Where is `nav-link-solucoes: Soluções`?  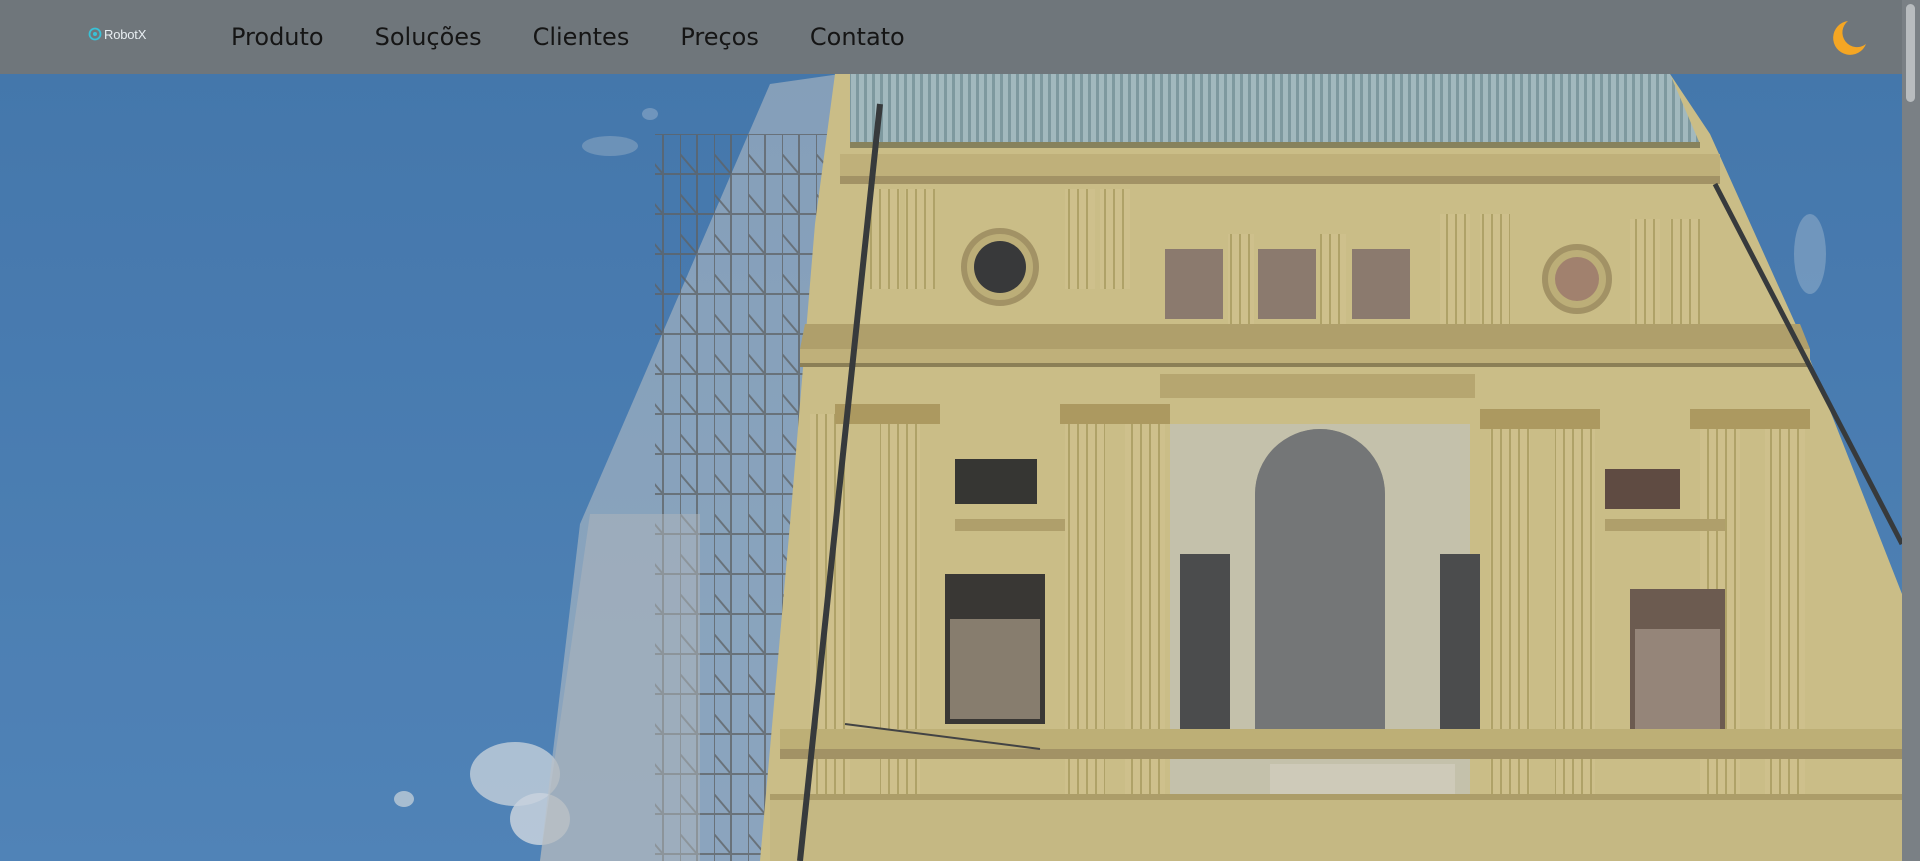 nav-link-solucoes: Soluções is located at coordinates (428, 37).